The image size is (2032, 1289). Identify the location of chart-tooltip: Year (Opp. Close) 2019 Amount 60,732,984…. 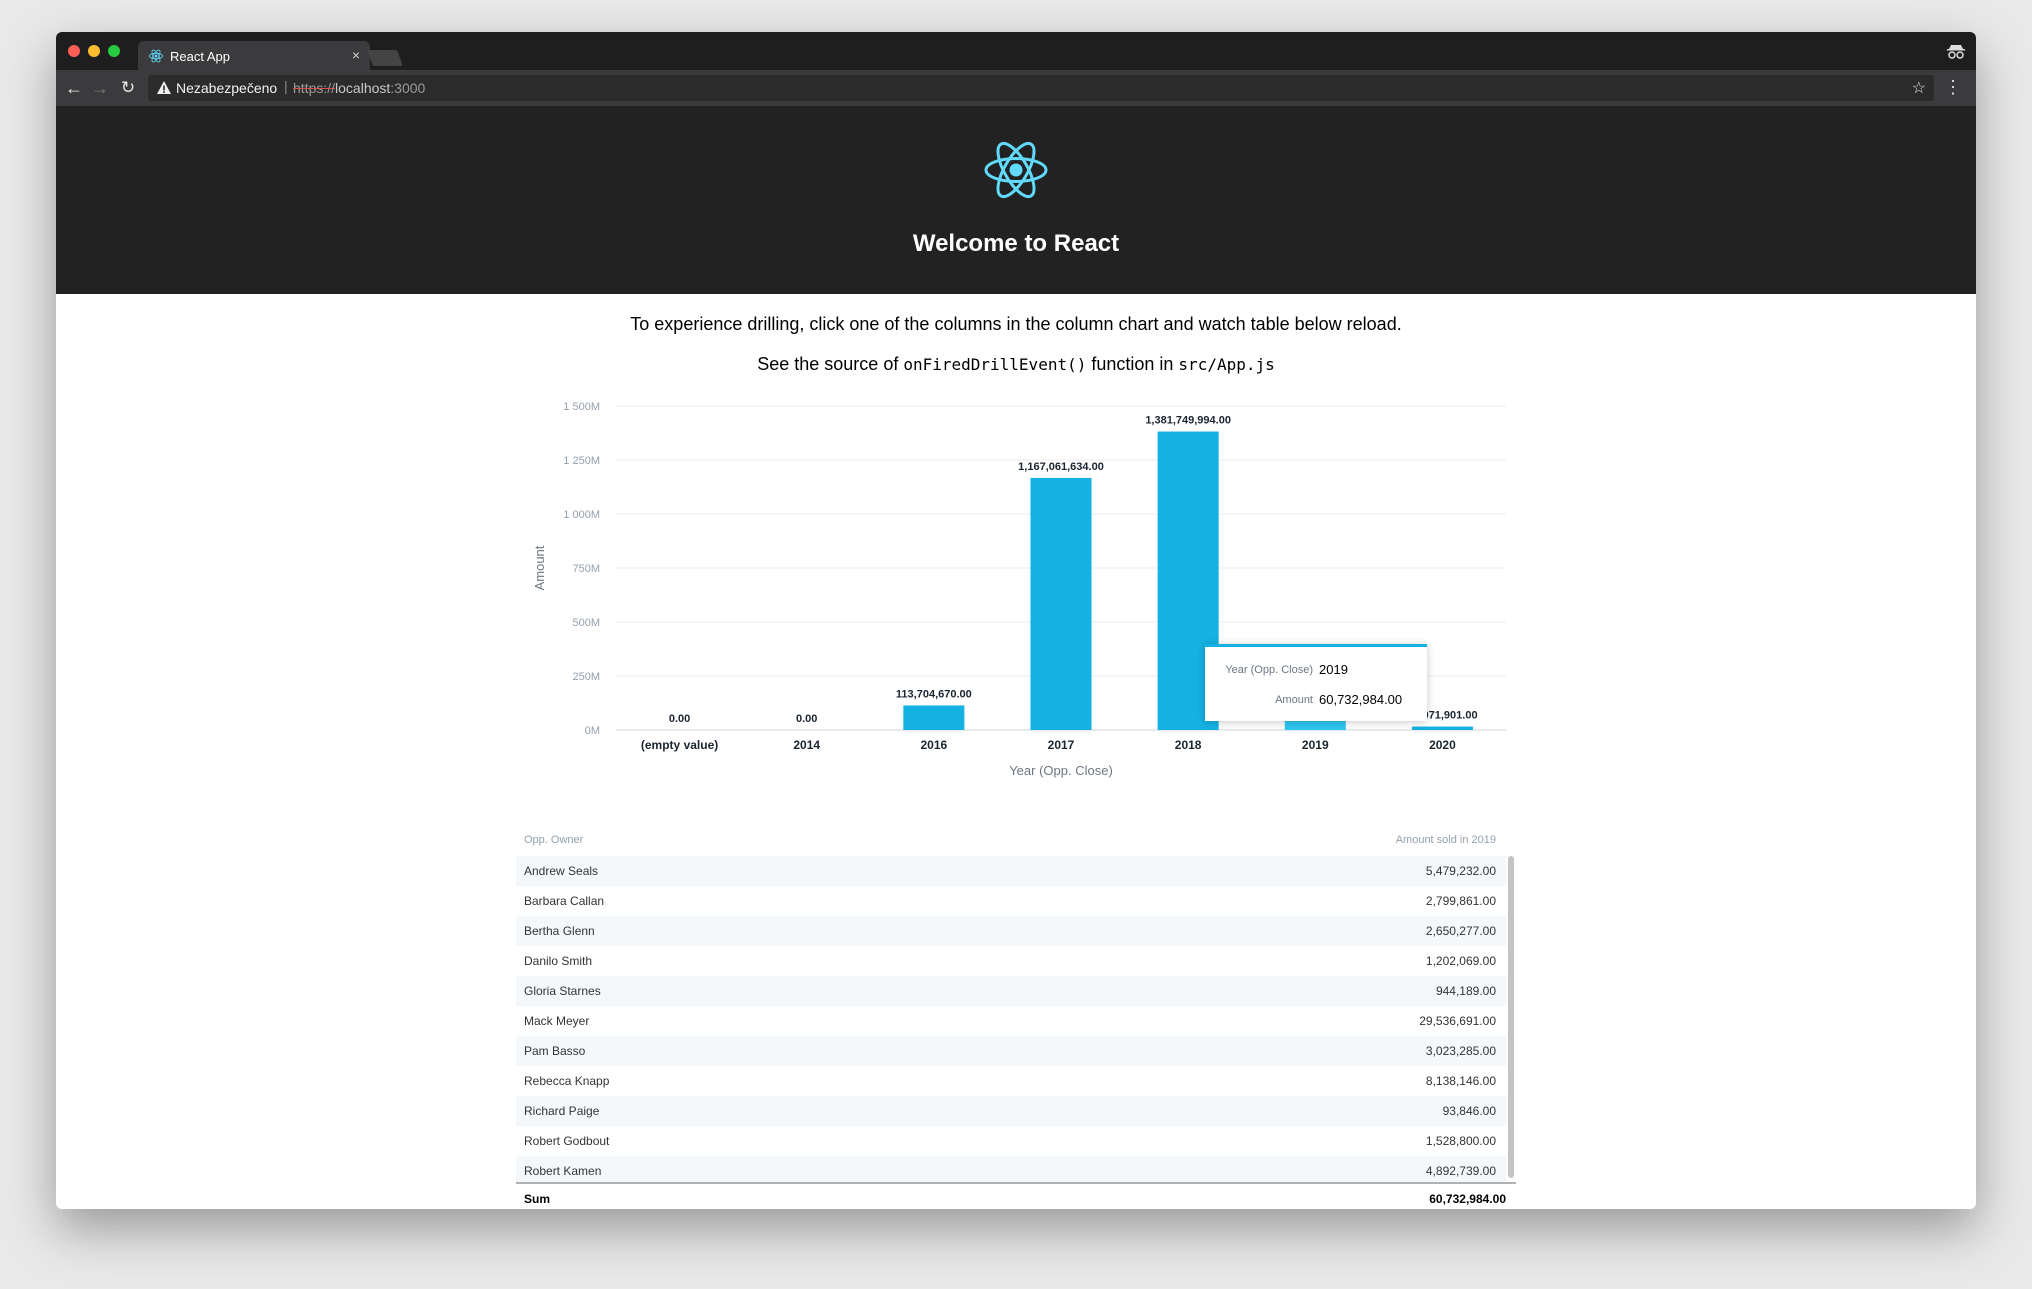
(1316, 682).